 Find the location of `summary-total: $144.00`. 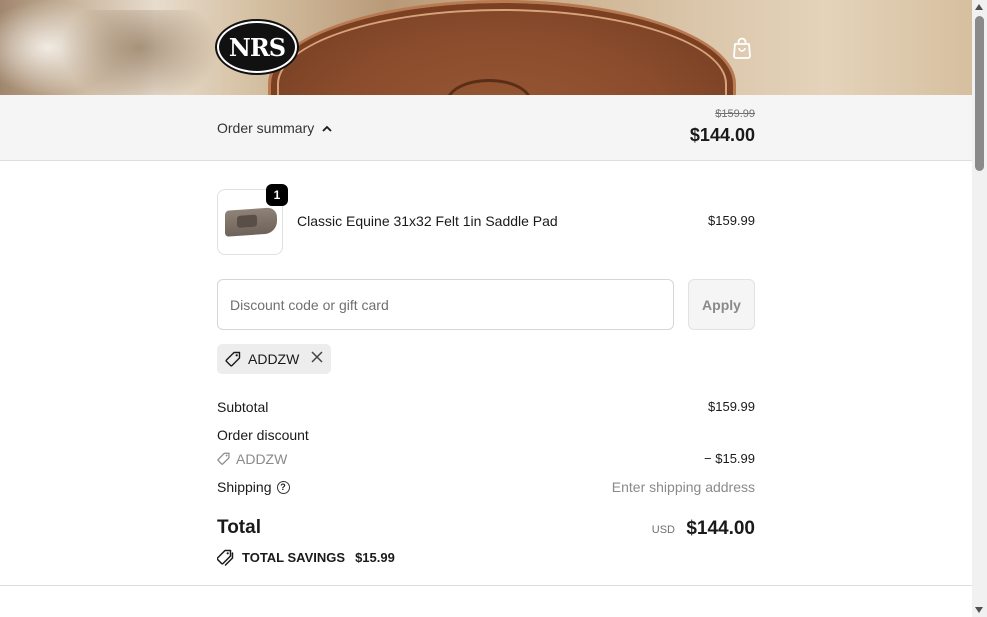

summary-total: $144.00 is located at coordinates (722, 135).